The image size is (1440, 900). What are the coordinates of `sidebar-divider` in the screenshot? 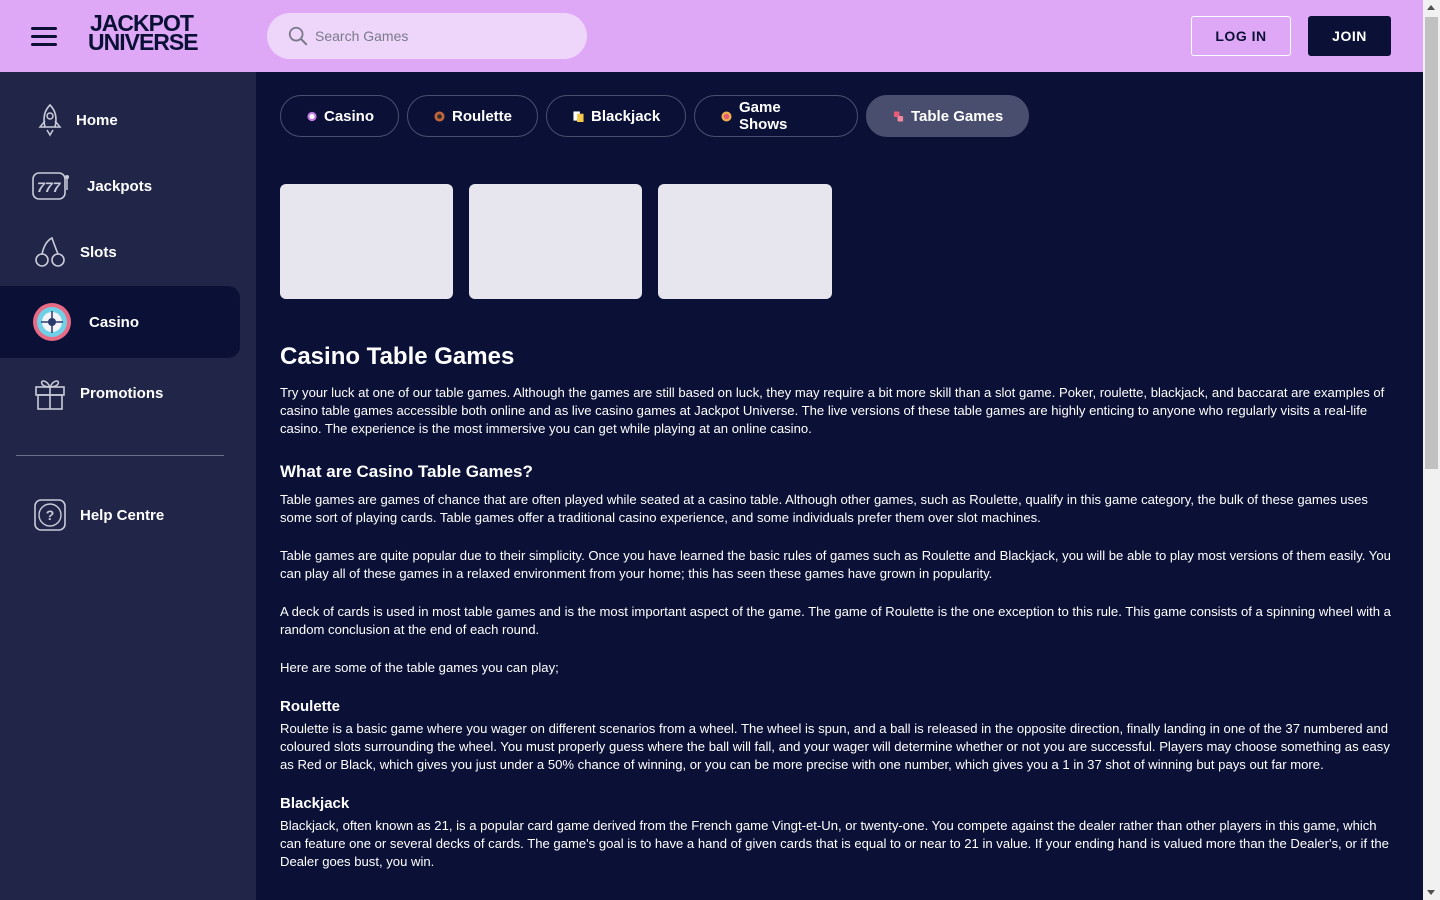 It's located at (120, 455).